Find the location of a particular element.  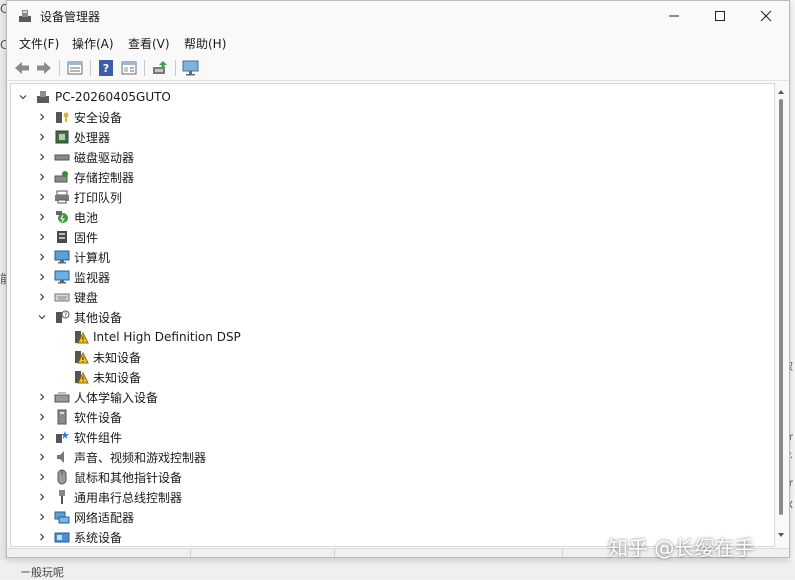

tree-category: 键盘 is located at coordinates (67, 297).